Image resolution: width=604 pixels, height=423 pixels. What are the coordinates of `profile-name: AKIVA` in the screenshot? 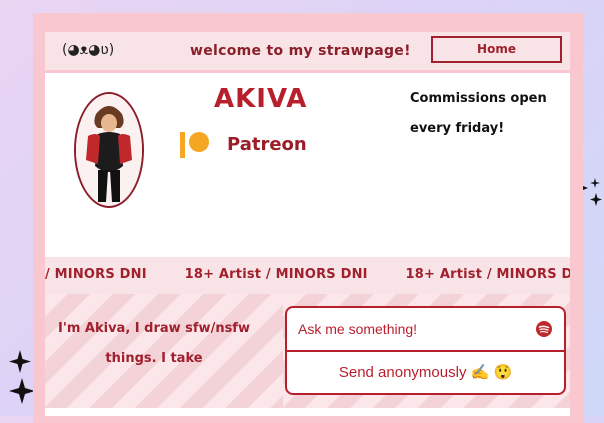 It's located at (261, 99).